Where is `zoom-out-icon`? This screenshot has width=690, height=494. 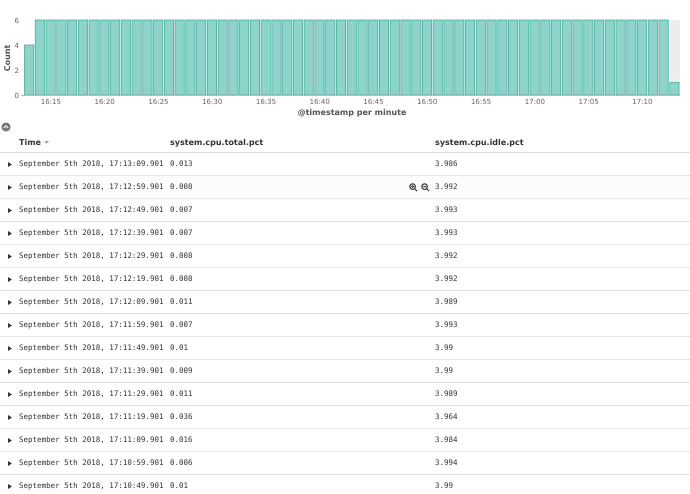
zoom-out-icon is located at coordinates (425, 187).